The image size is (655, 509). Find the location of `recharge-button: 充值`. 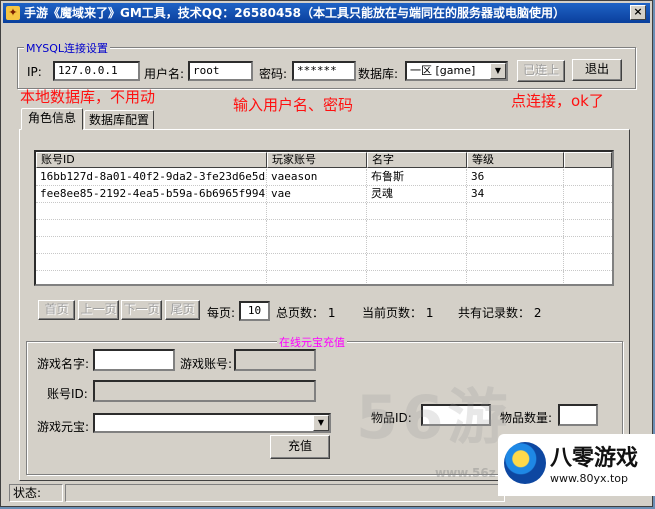

recharge-button: 充值 is located at coordinates (300, 447).